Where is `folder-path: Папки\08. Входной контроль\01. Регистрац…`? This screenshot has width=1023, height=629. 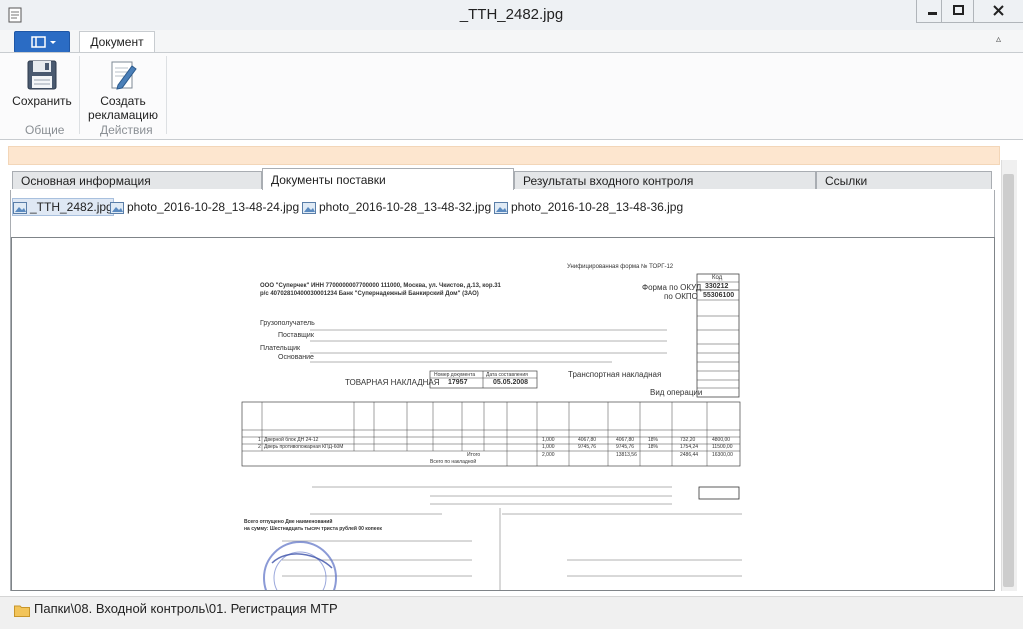 folder-path: Папки\08. Входной контроль\01. Регистрац… is located at coordinates (186, 608).